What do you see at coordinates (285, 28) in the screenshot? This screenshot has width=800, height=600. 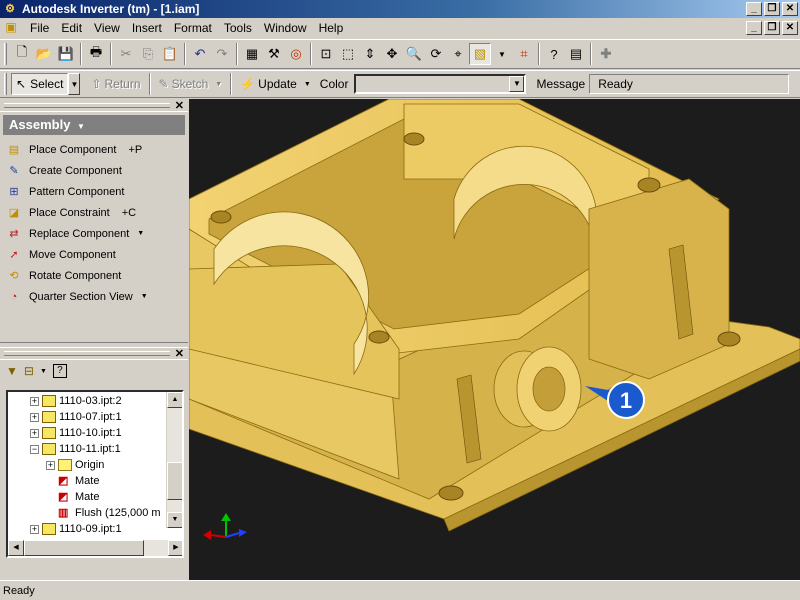 I see `menu-window: Window` at bounding box center [285, 28].